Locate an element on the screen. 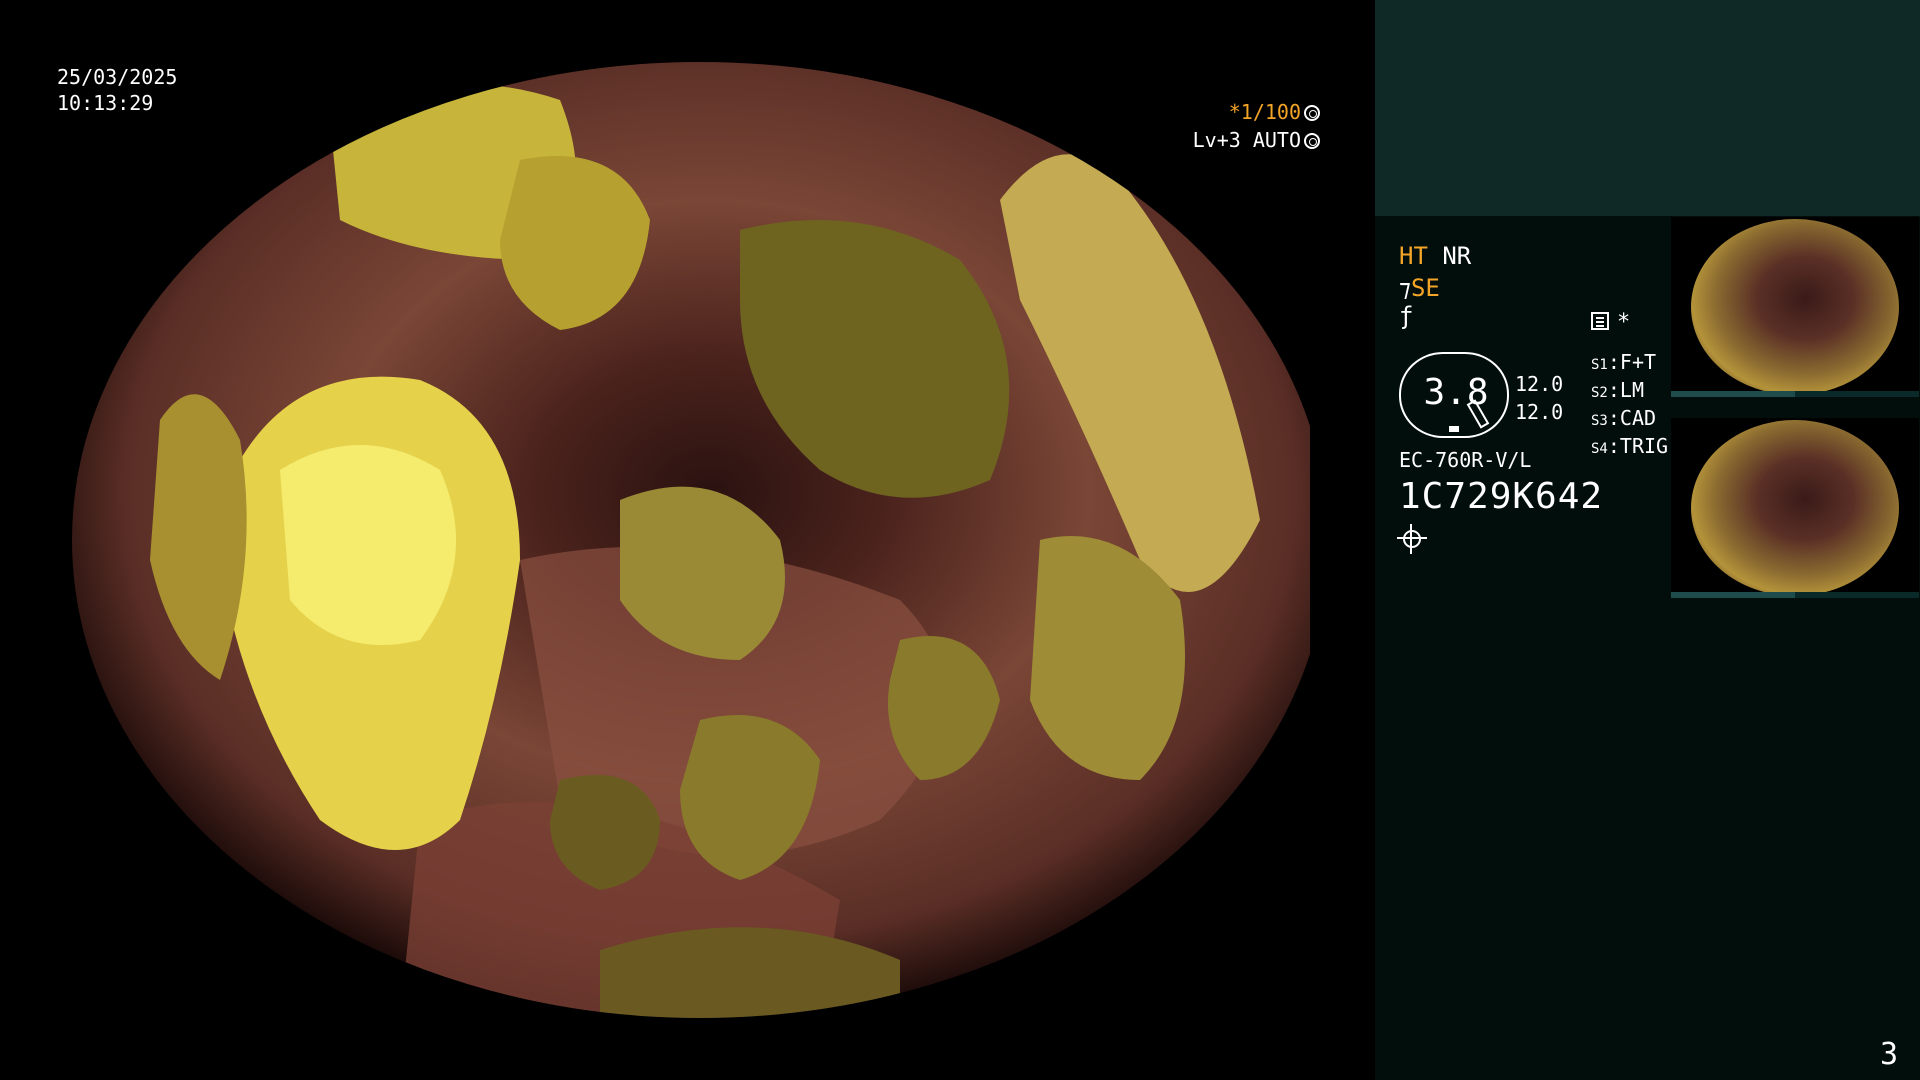  shutter-text: *1/100 is located at coordinates (1264, 112).